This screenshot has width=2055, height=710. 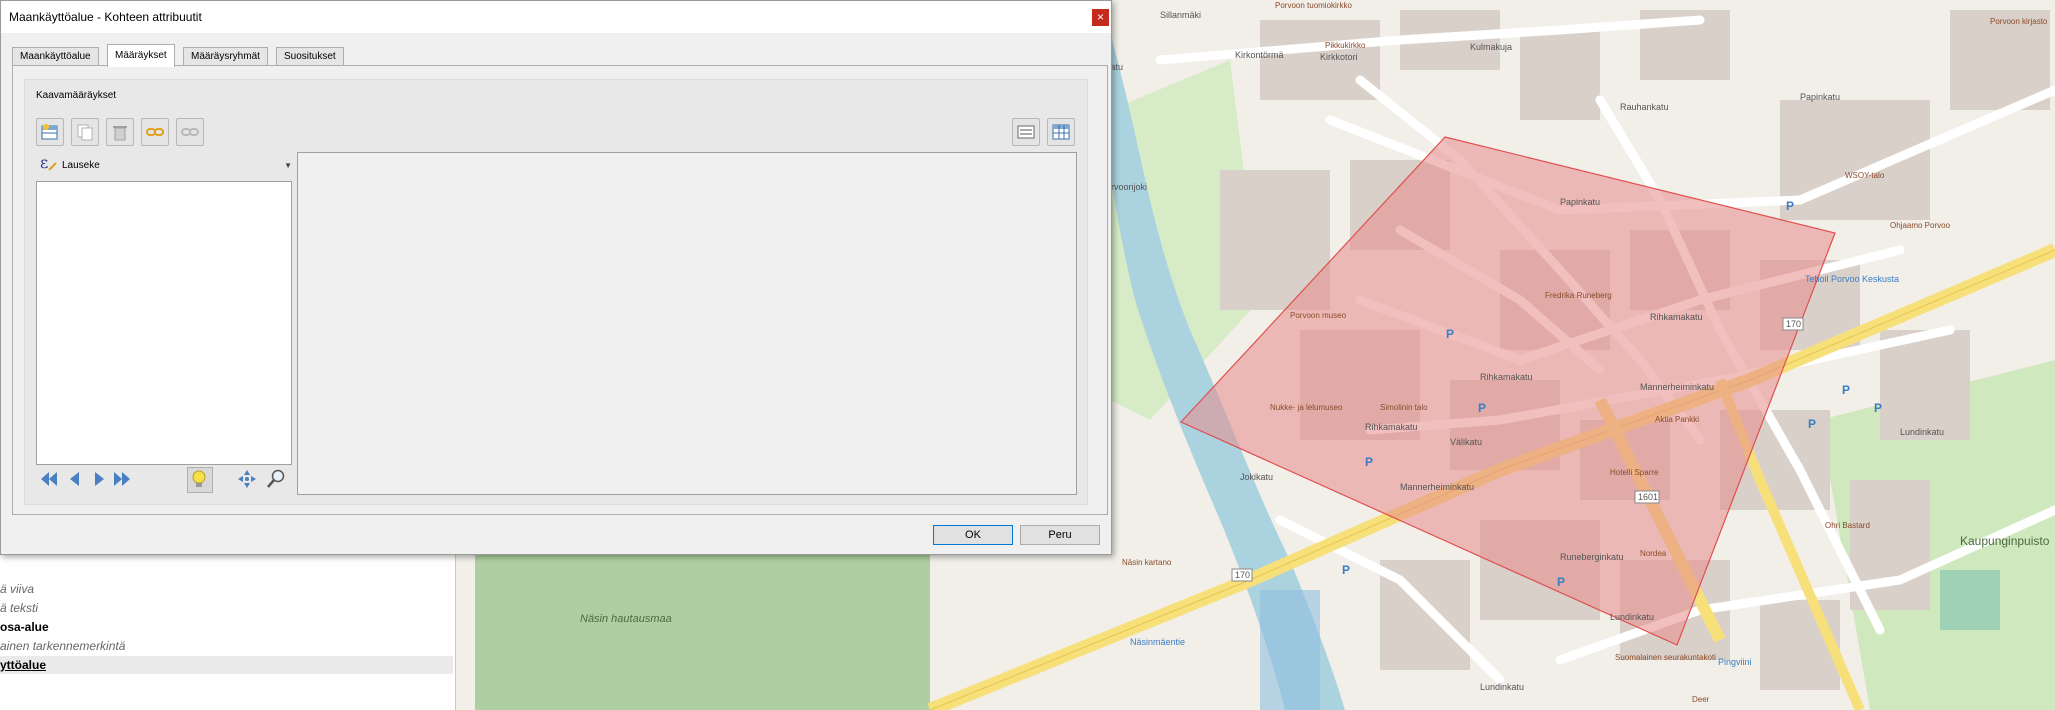 What do you see at coordinates (1653, 553) in the screenshot?
I see `map-label-nordea: Nordea` at bounding box center [1653, 553].